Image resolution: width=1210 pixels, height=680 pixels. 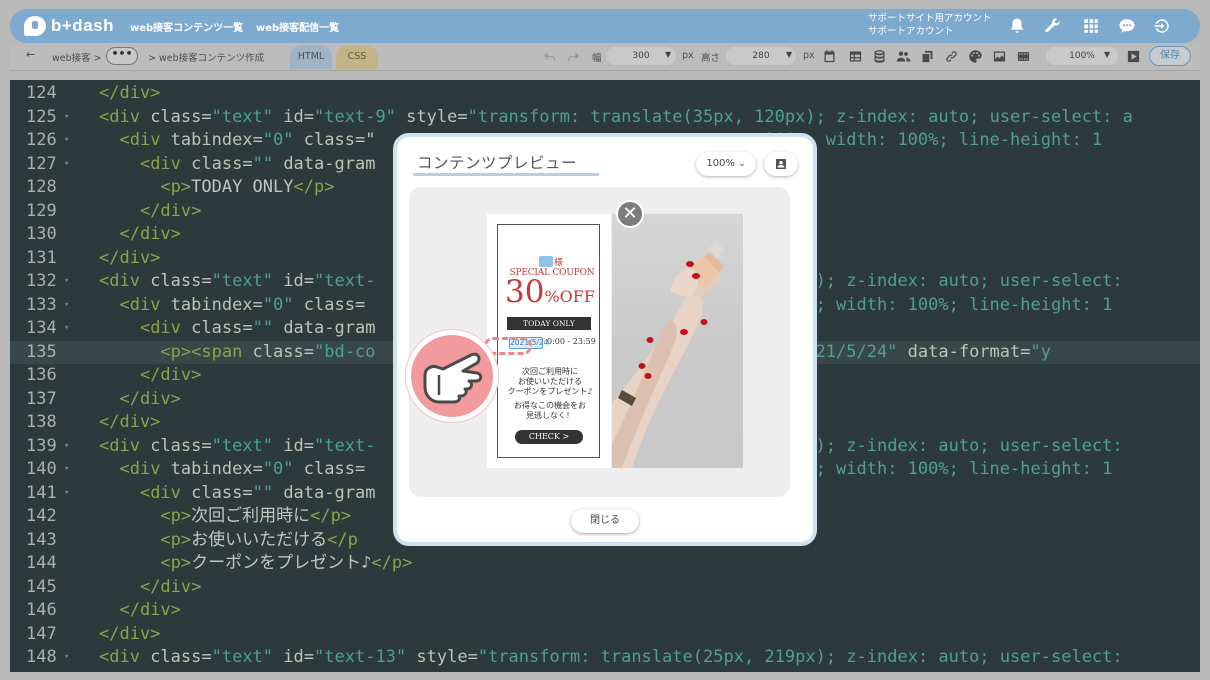 I want to click on coupon-note: お得なこの機会をお 見逃しなく！, so click(x=550, y=411).